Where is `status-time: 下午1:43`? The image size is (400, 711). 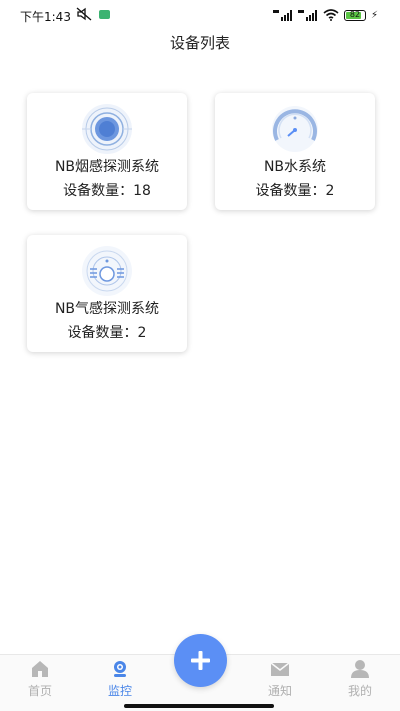 status-time: 下午1:43 is located at coordinates (45, 17).